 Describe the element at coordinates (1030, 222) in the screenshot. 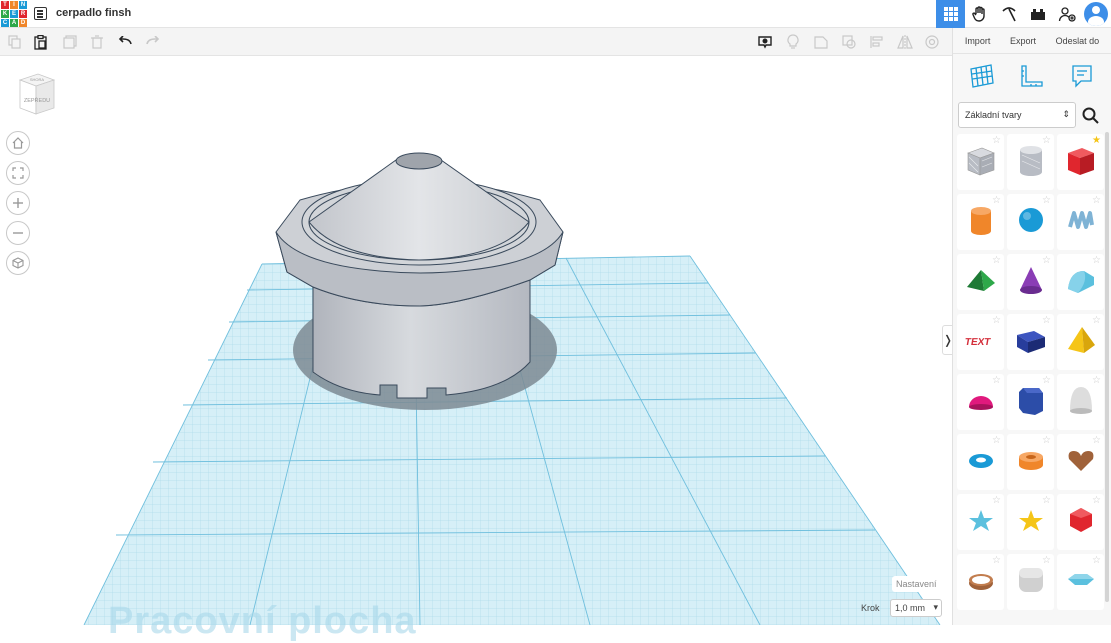

I see `shape-sphere: ☆` at that location.